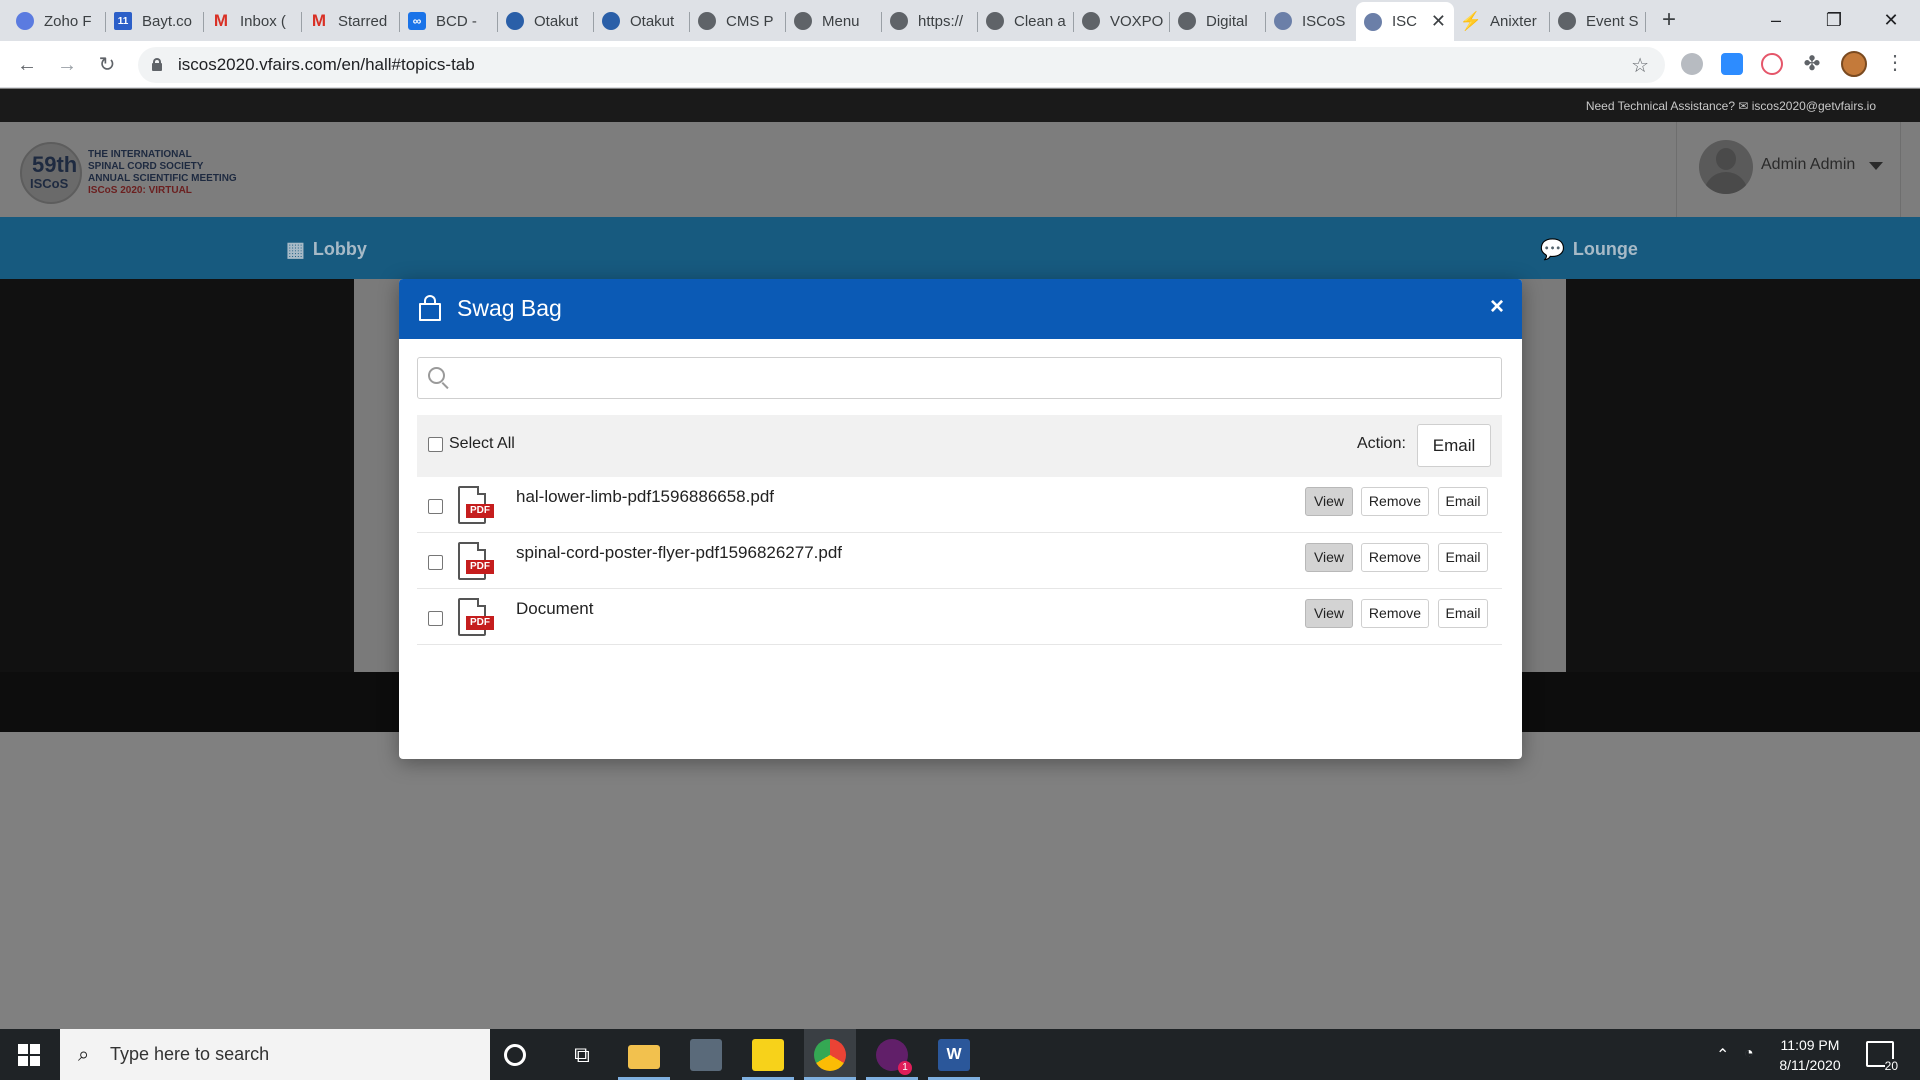 Image resolution: width=1920 pixels, height=1080 pixels. Describe the element at coordinates (515, 1055) in the screenshot. I see `cortana-icon` at that location.